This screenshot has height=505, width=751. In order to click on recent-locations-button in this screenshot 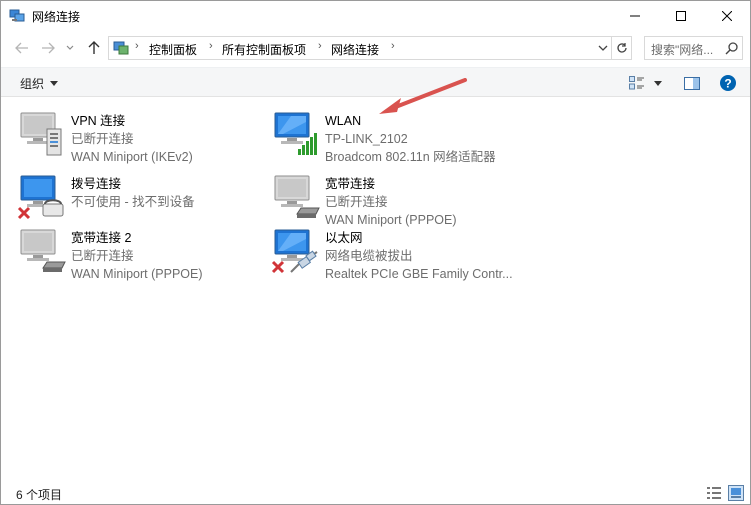, I will do `click(70, 48)`.